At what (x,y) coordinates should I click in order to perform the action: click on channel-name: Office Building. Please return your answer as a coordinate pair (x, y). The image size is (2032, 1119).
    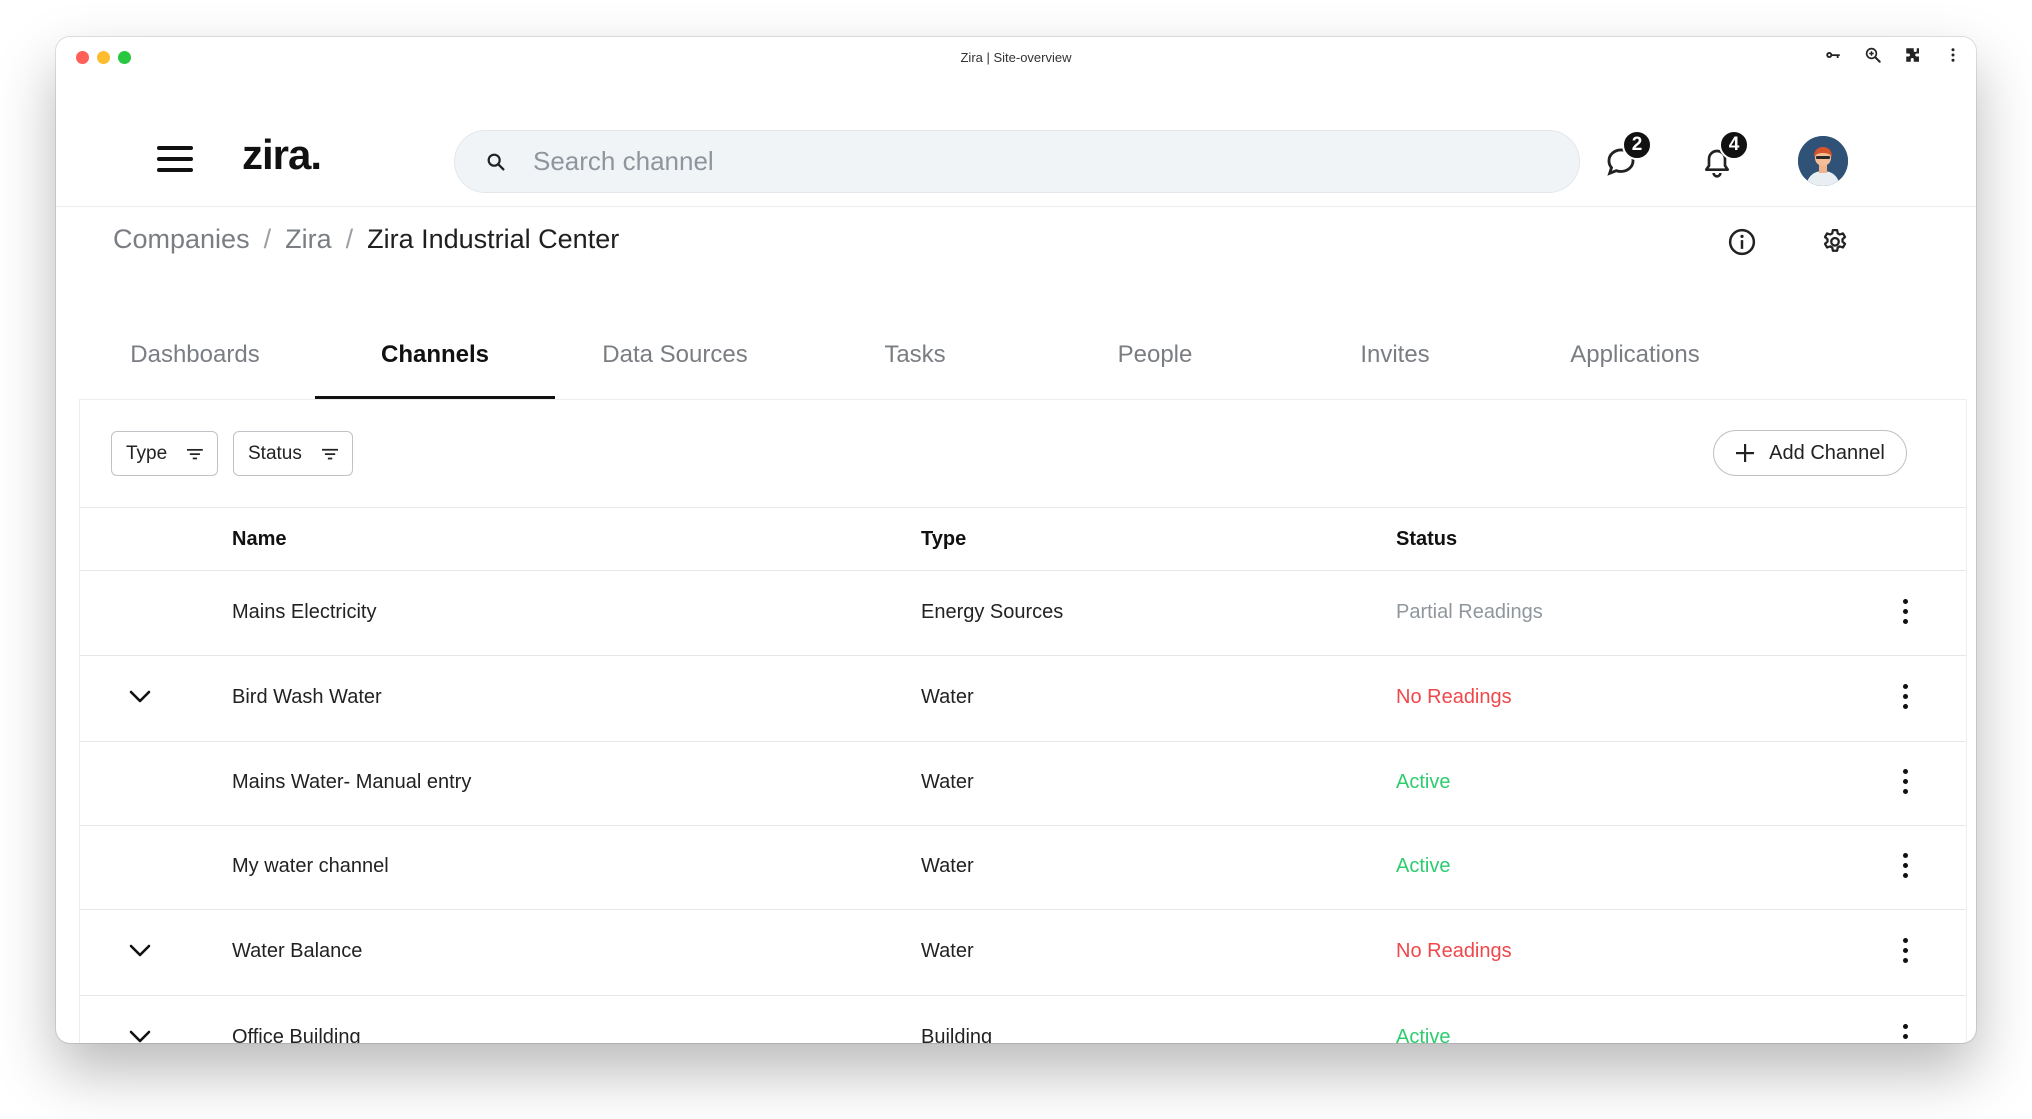
    Looking at the image, I should click on (296, 1034).